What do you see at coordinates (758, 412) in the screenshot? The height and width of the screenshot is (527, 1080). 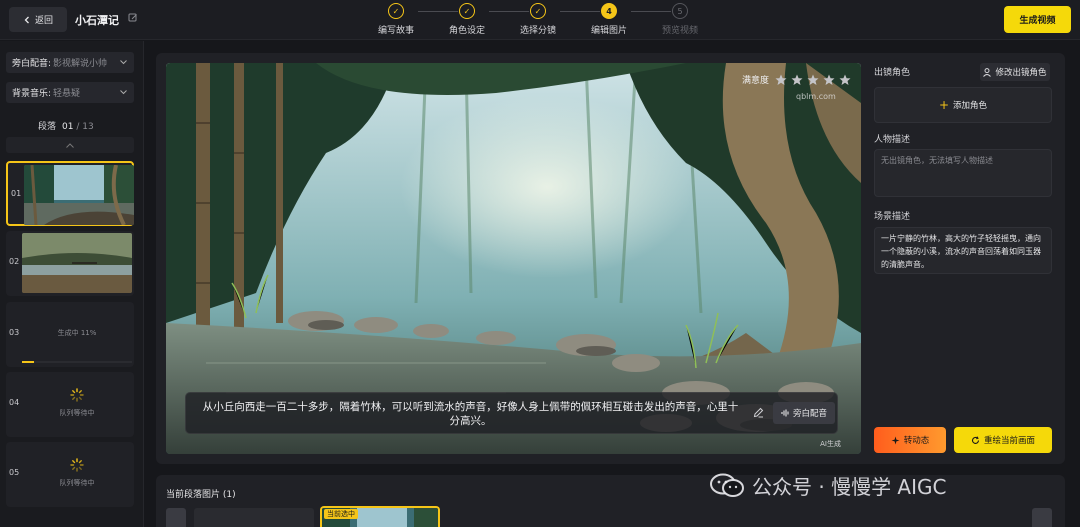 I see `edit-caption-icon` at bounding box center [758, 412].